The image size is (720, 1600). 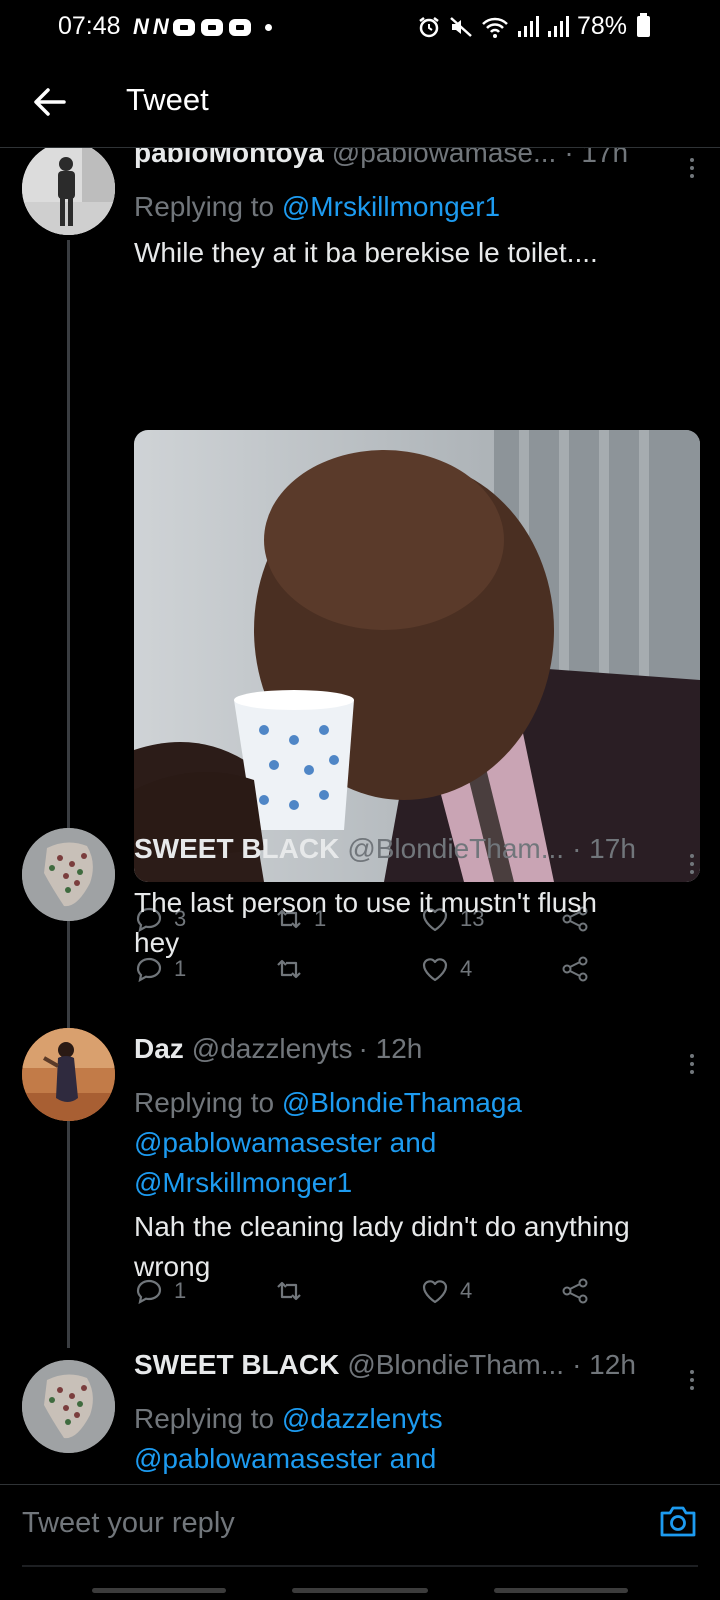 I want to click on replying-to: Replying to @Mrskillmonger1, so click(x=418, y=207).